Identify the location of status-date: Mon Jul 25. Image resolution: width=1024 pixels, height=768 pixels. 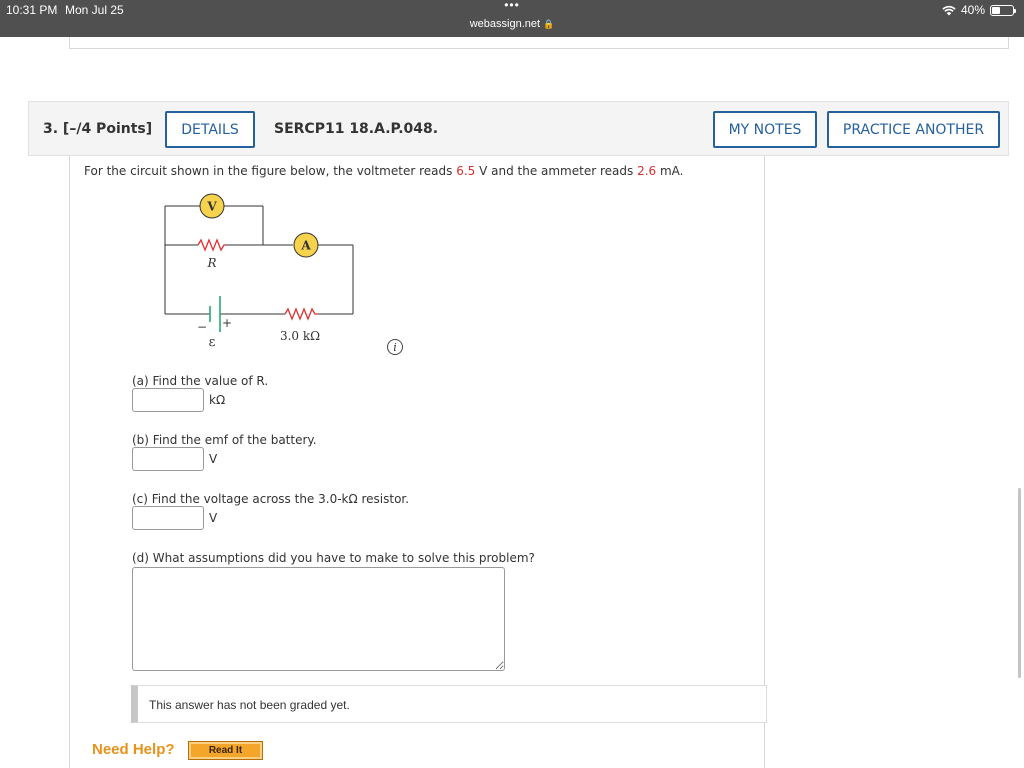
(94, 10).